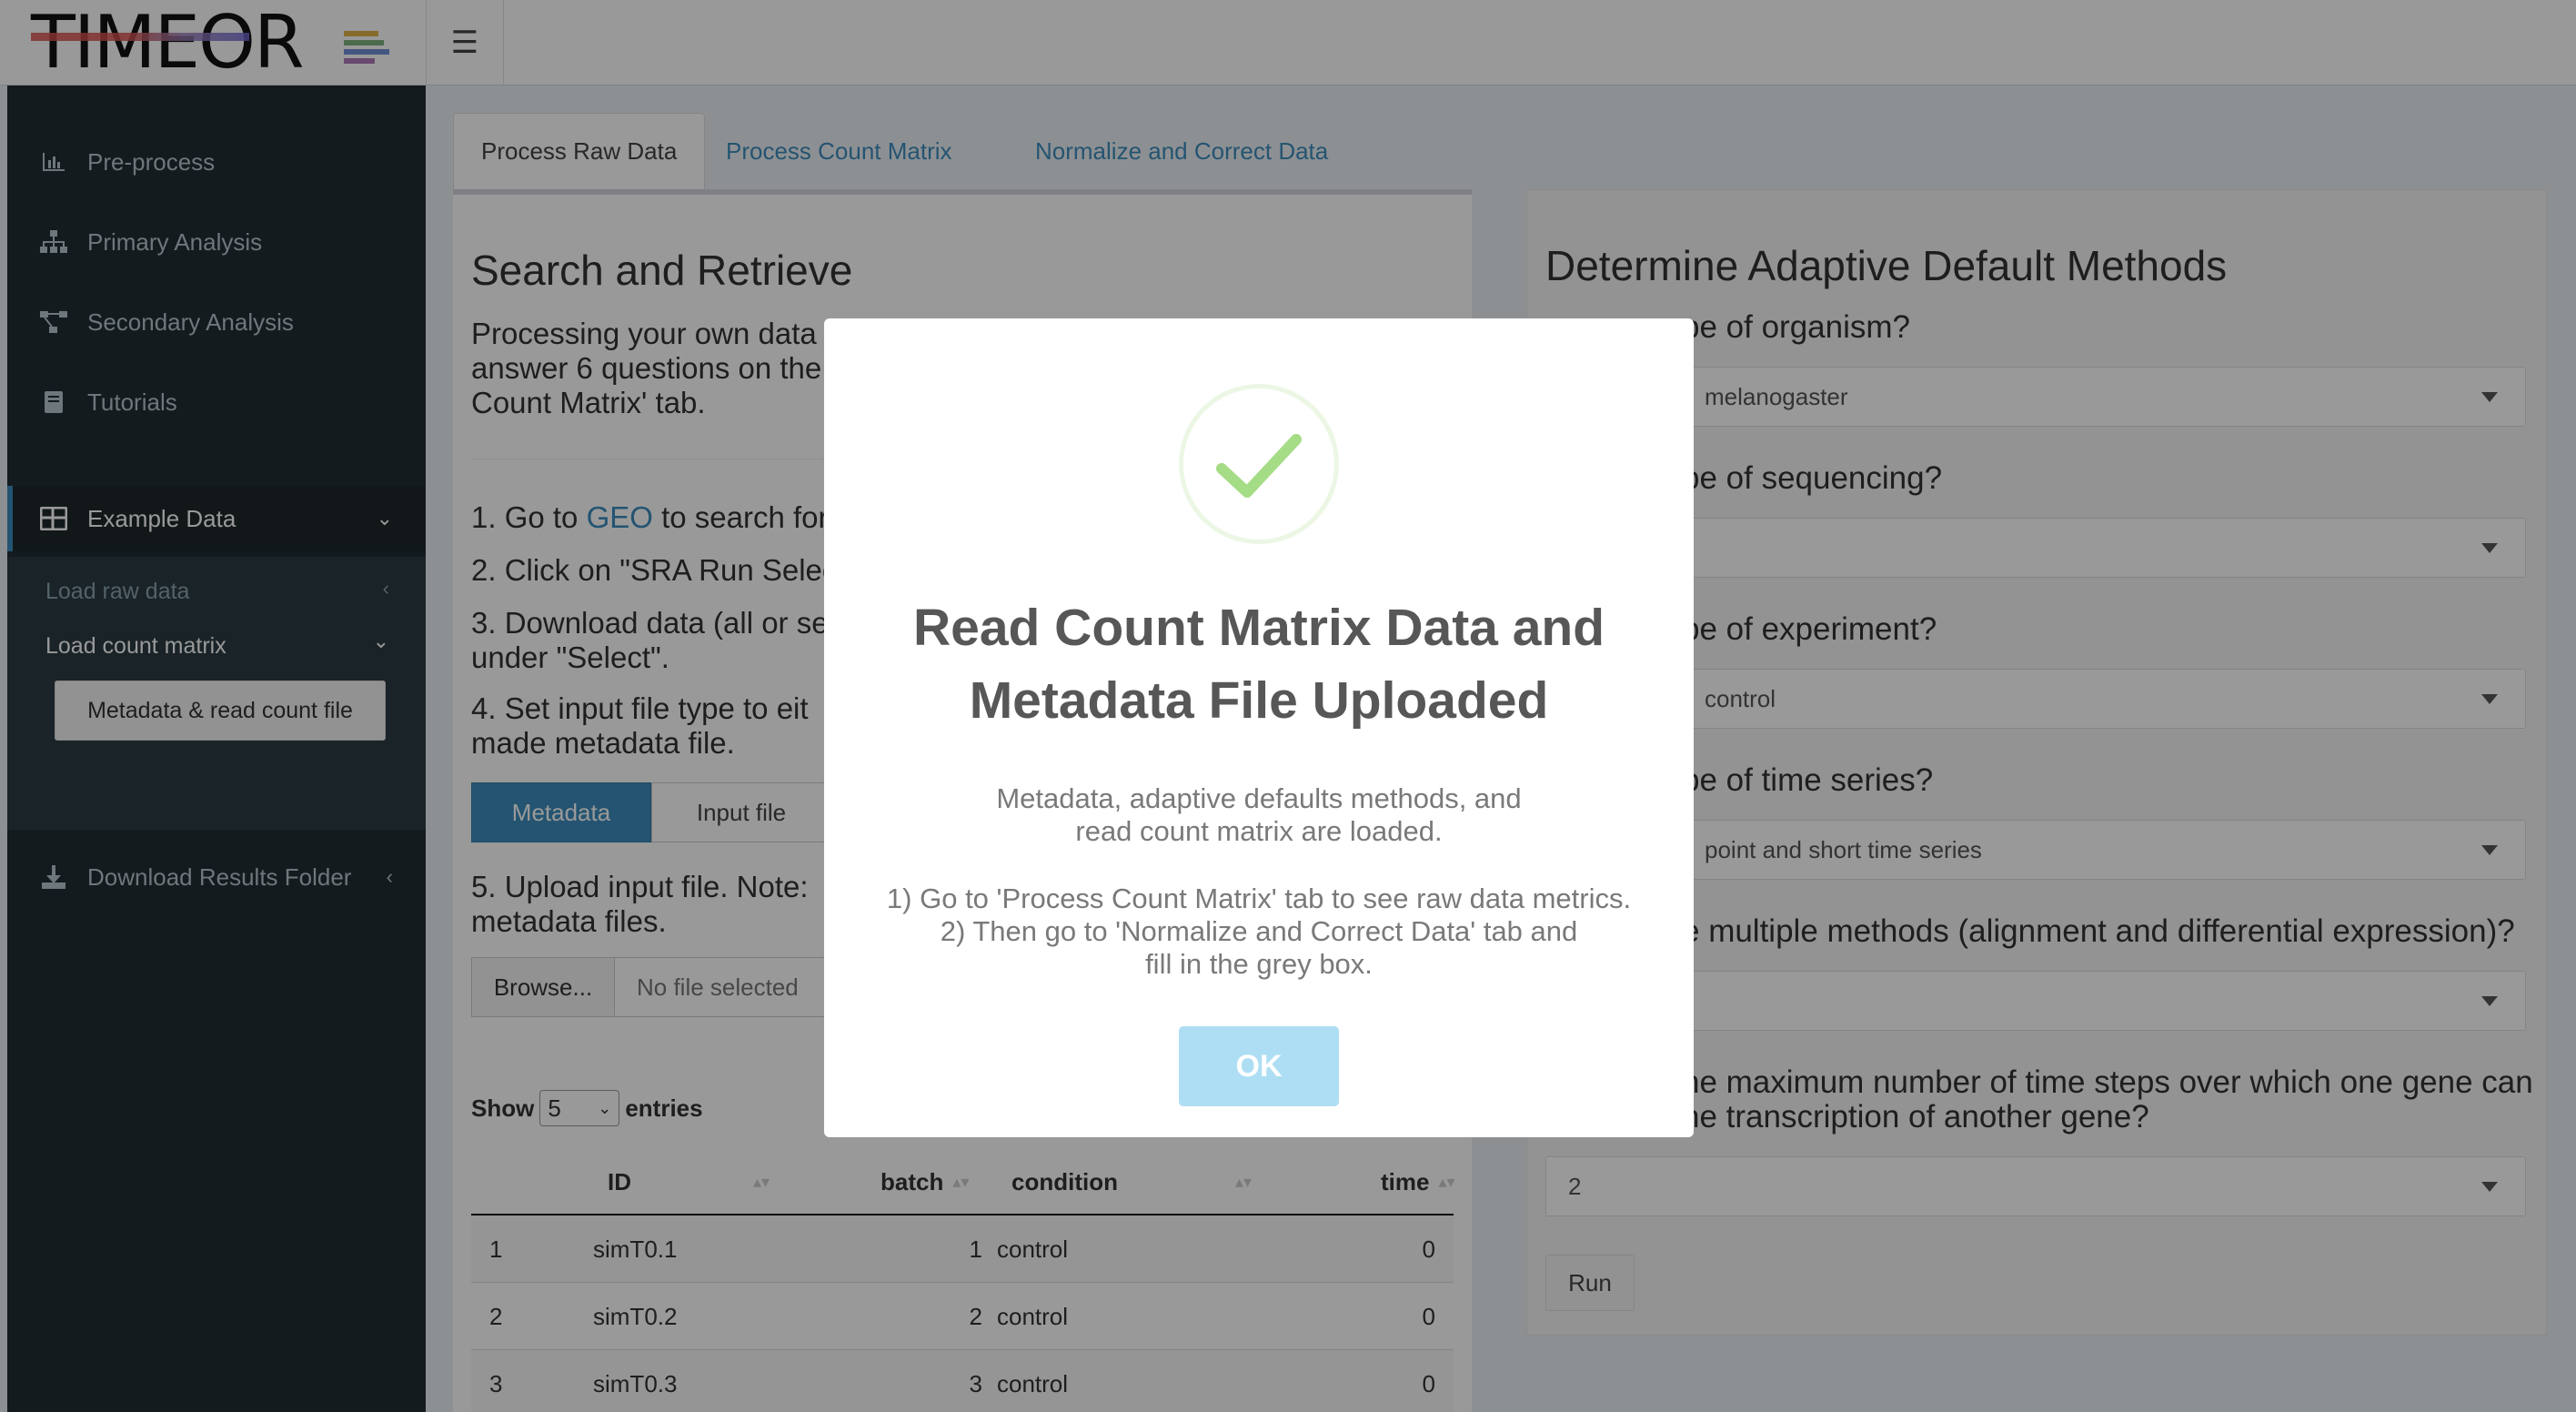 This screenshot has width=2576, height=1412. I want to click on dialog-title-line: Metadata File Uploaded, so click(1259, 701).